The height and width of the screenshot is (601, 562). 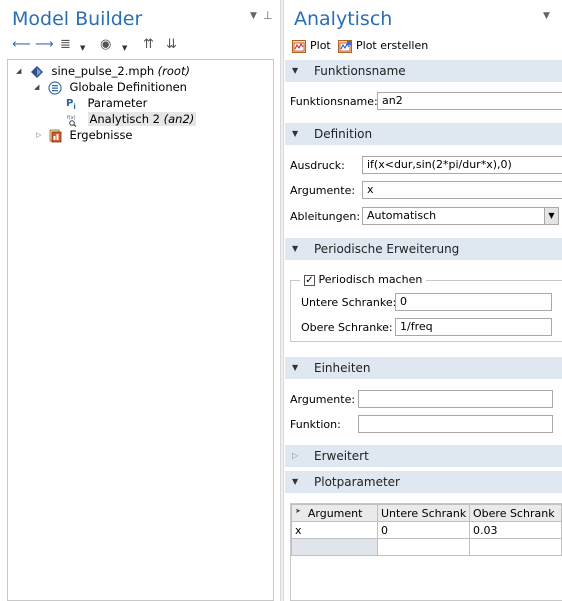 I want to click on expand-all-icon: ⇊, so click(x=171, y=45).